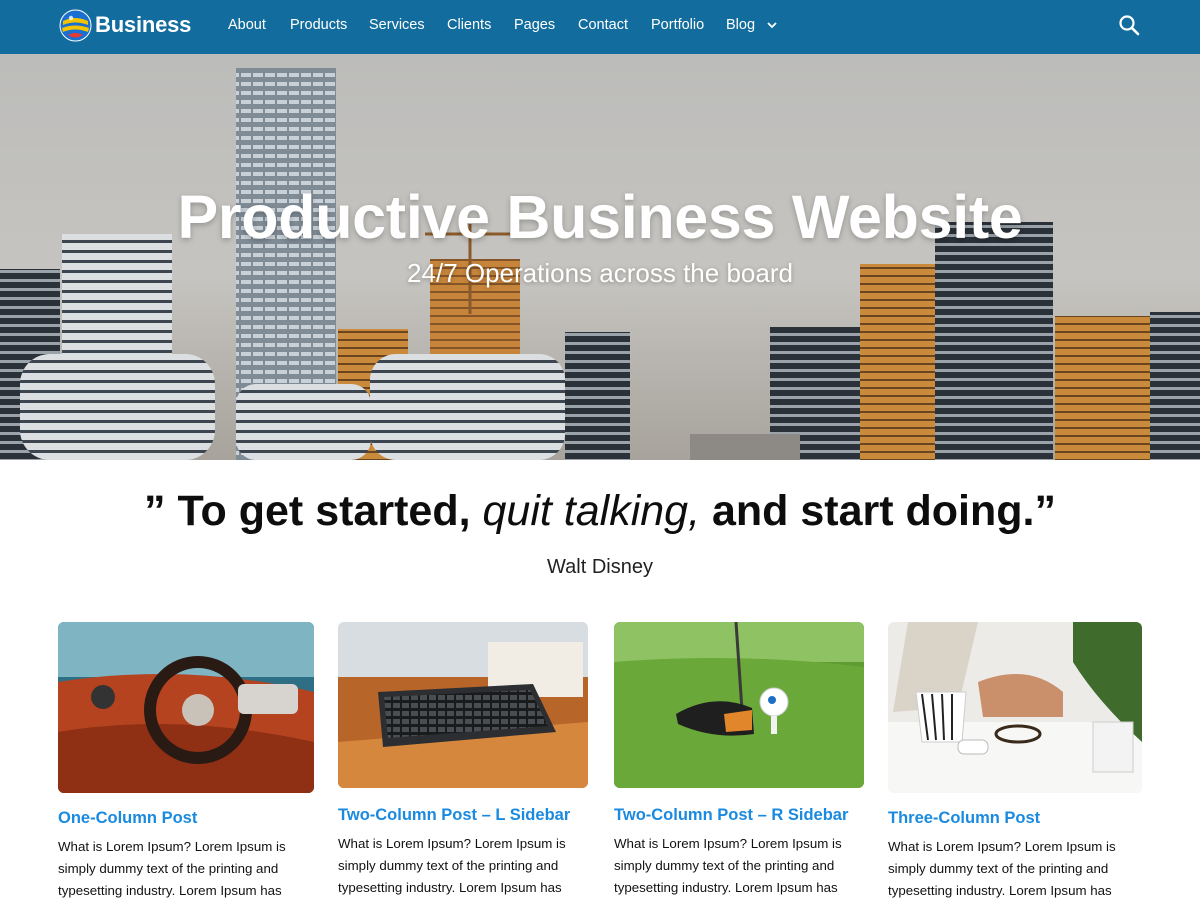  Describe the element at coordinates (247, 25) in the screenshot. I see `nav-about: About` at that location.